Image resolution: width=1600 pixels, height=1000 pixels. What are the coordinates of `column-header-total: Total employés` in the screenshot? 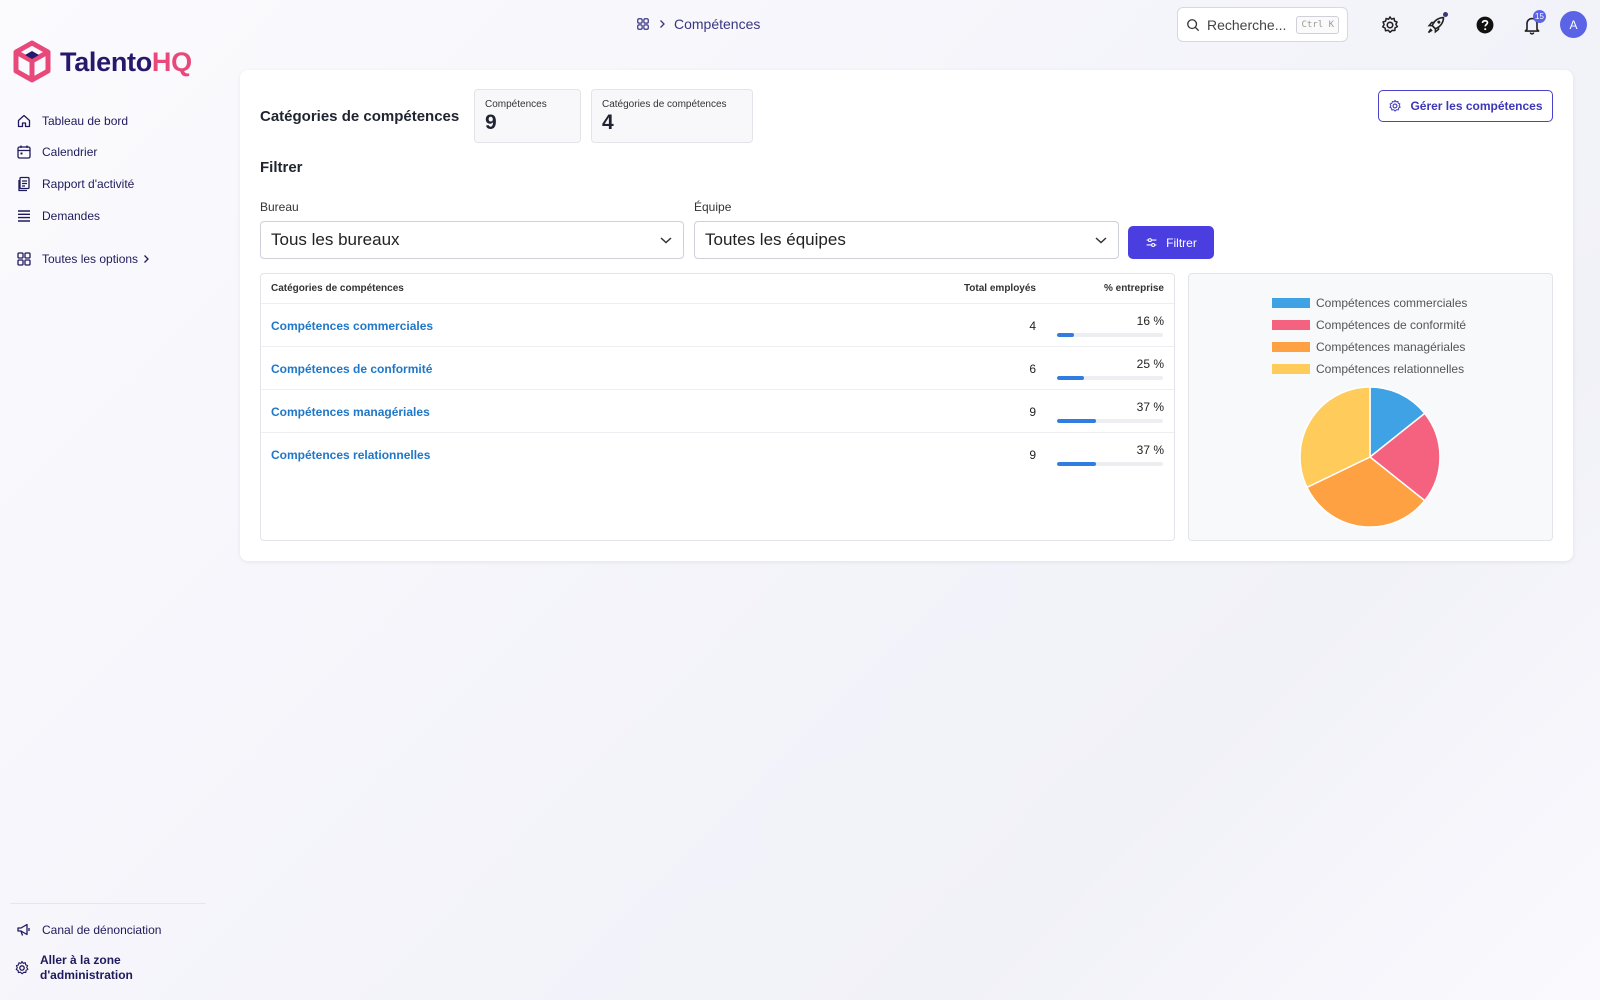 It's located at (999, 288).